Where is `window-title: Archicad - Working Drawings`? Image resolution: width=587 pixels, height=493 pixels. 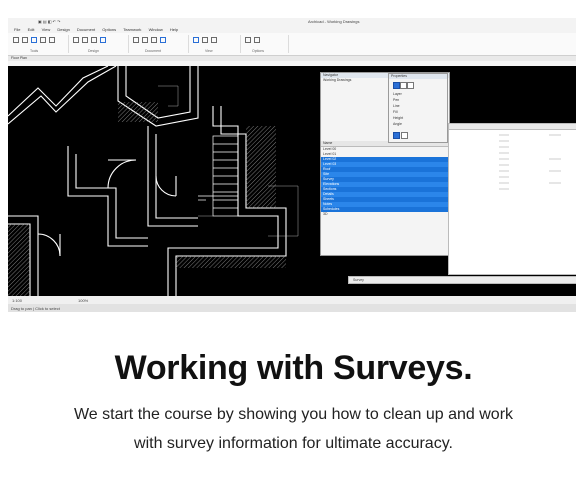
window-title: Archicad - Working Drawings is located at coordinates (334, 21).